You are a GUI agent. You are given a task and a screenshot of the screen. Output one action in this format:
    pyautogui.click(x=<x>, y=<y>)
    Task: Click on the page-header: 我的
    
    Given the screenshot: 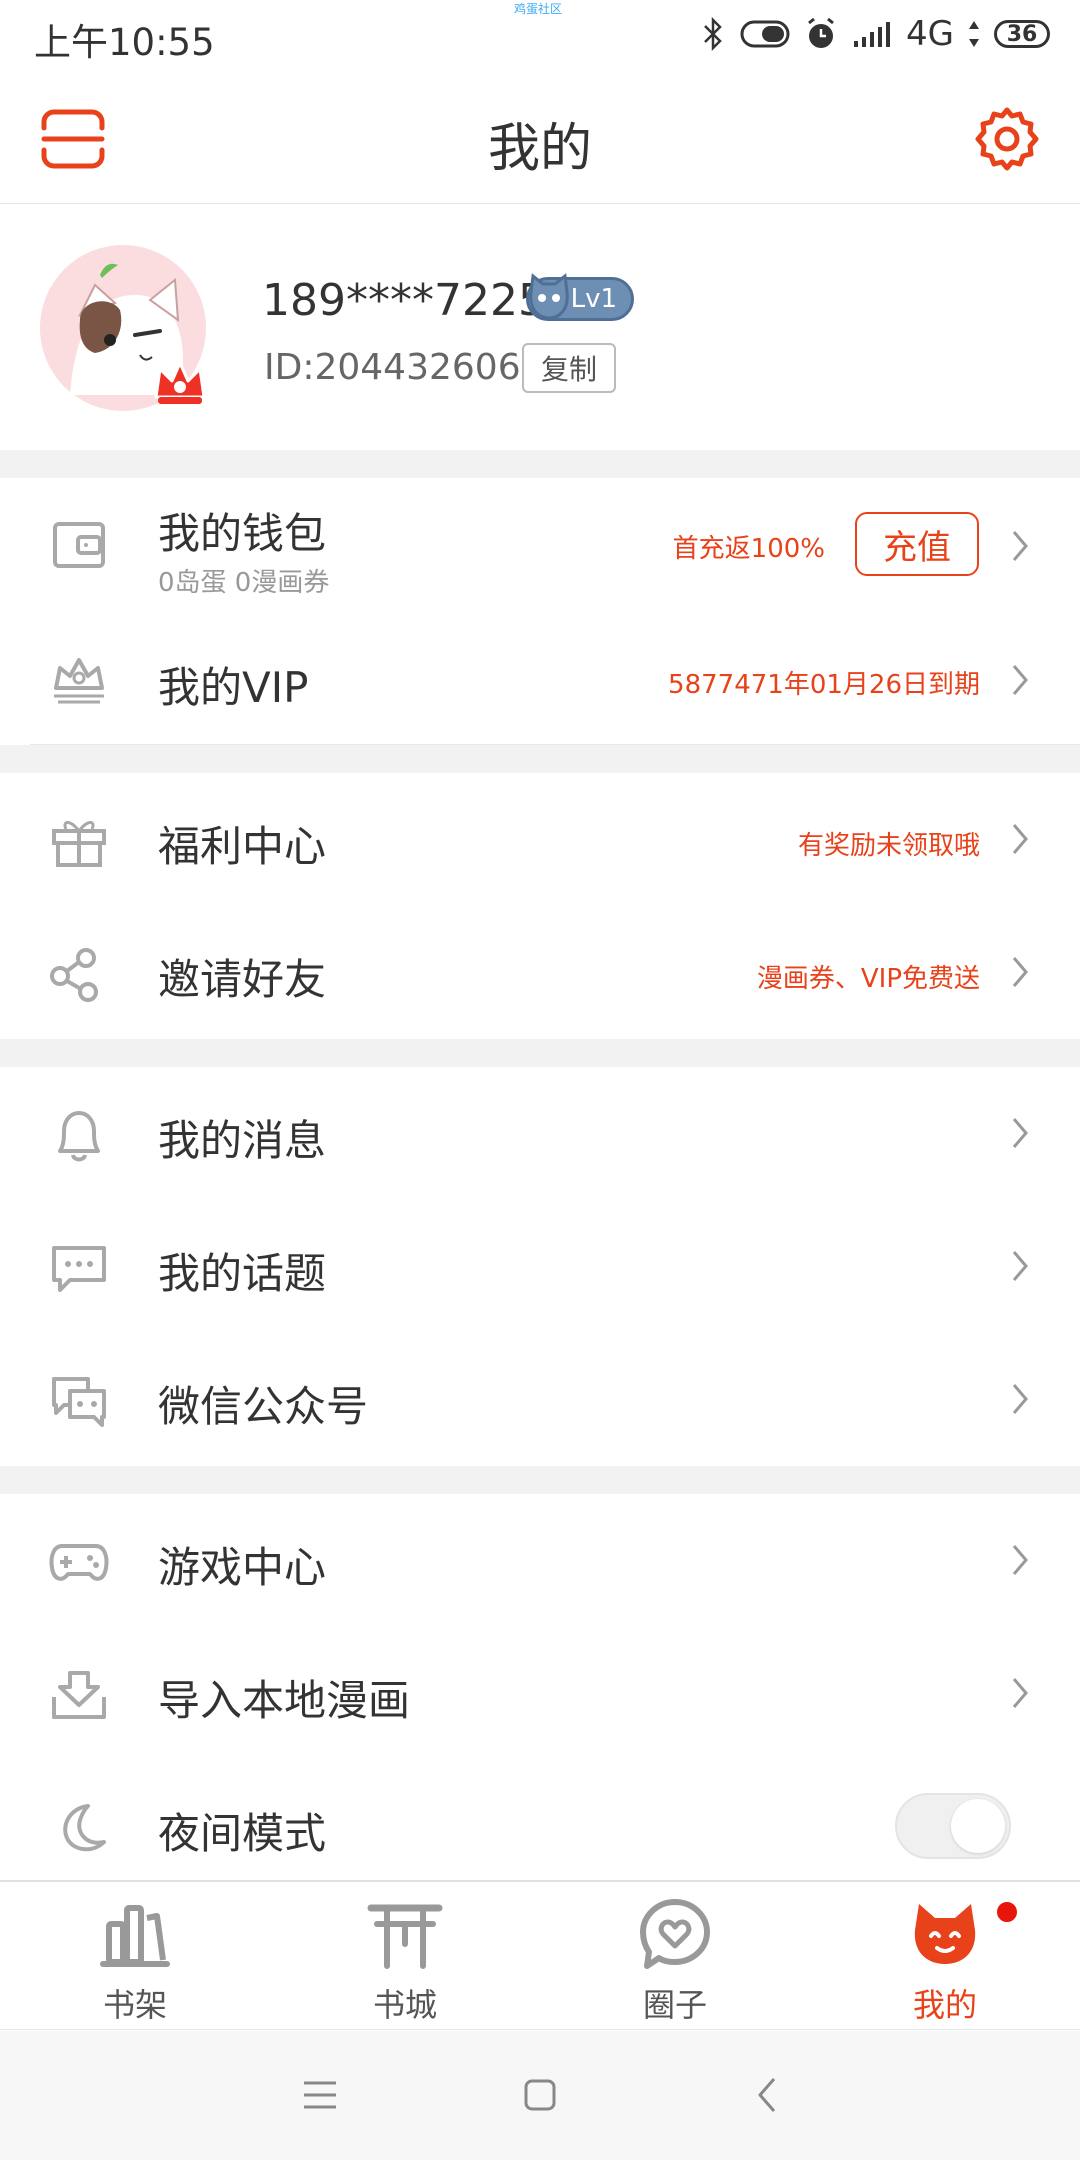 What is the action you would take?
    pyautogui.click(x=540, y=137)
    